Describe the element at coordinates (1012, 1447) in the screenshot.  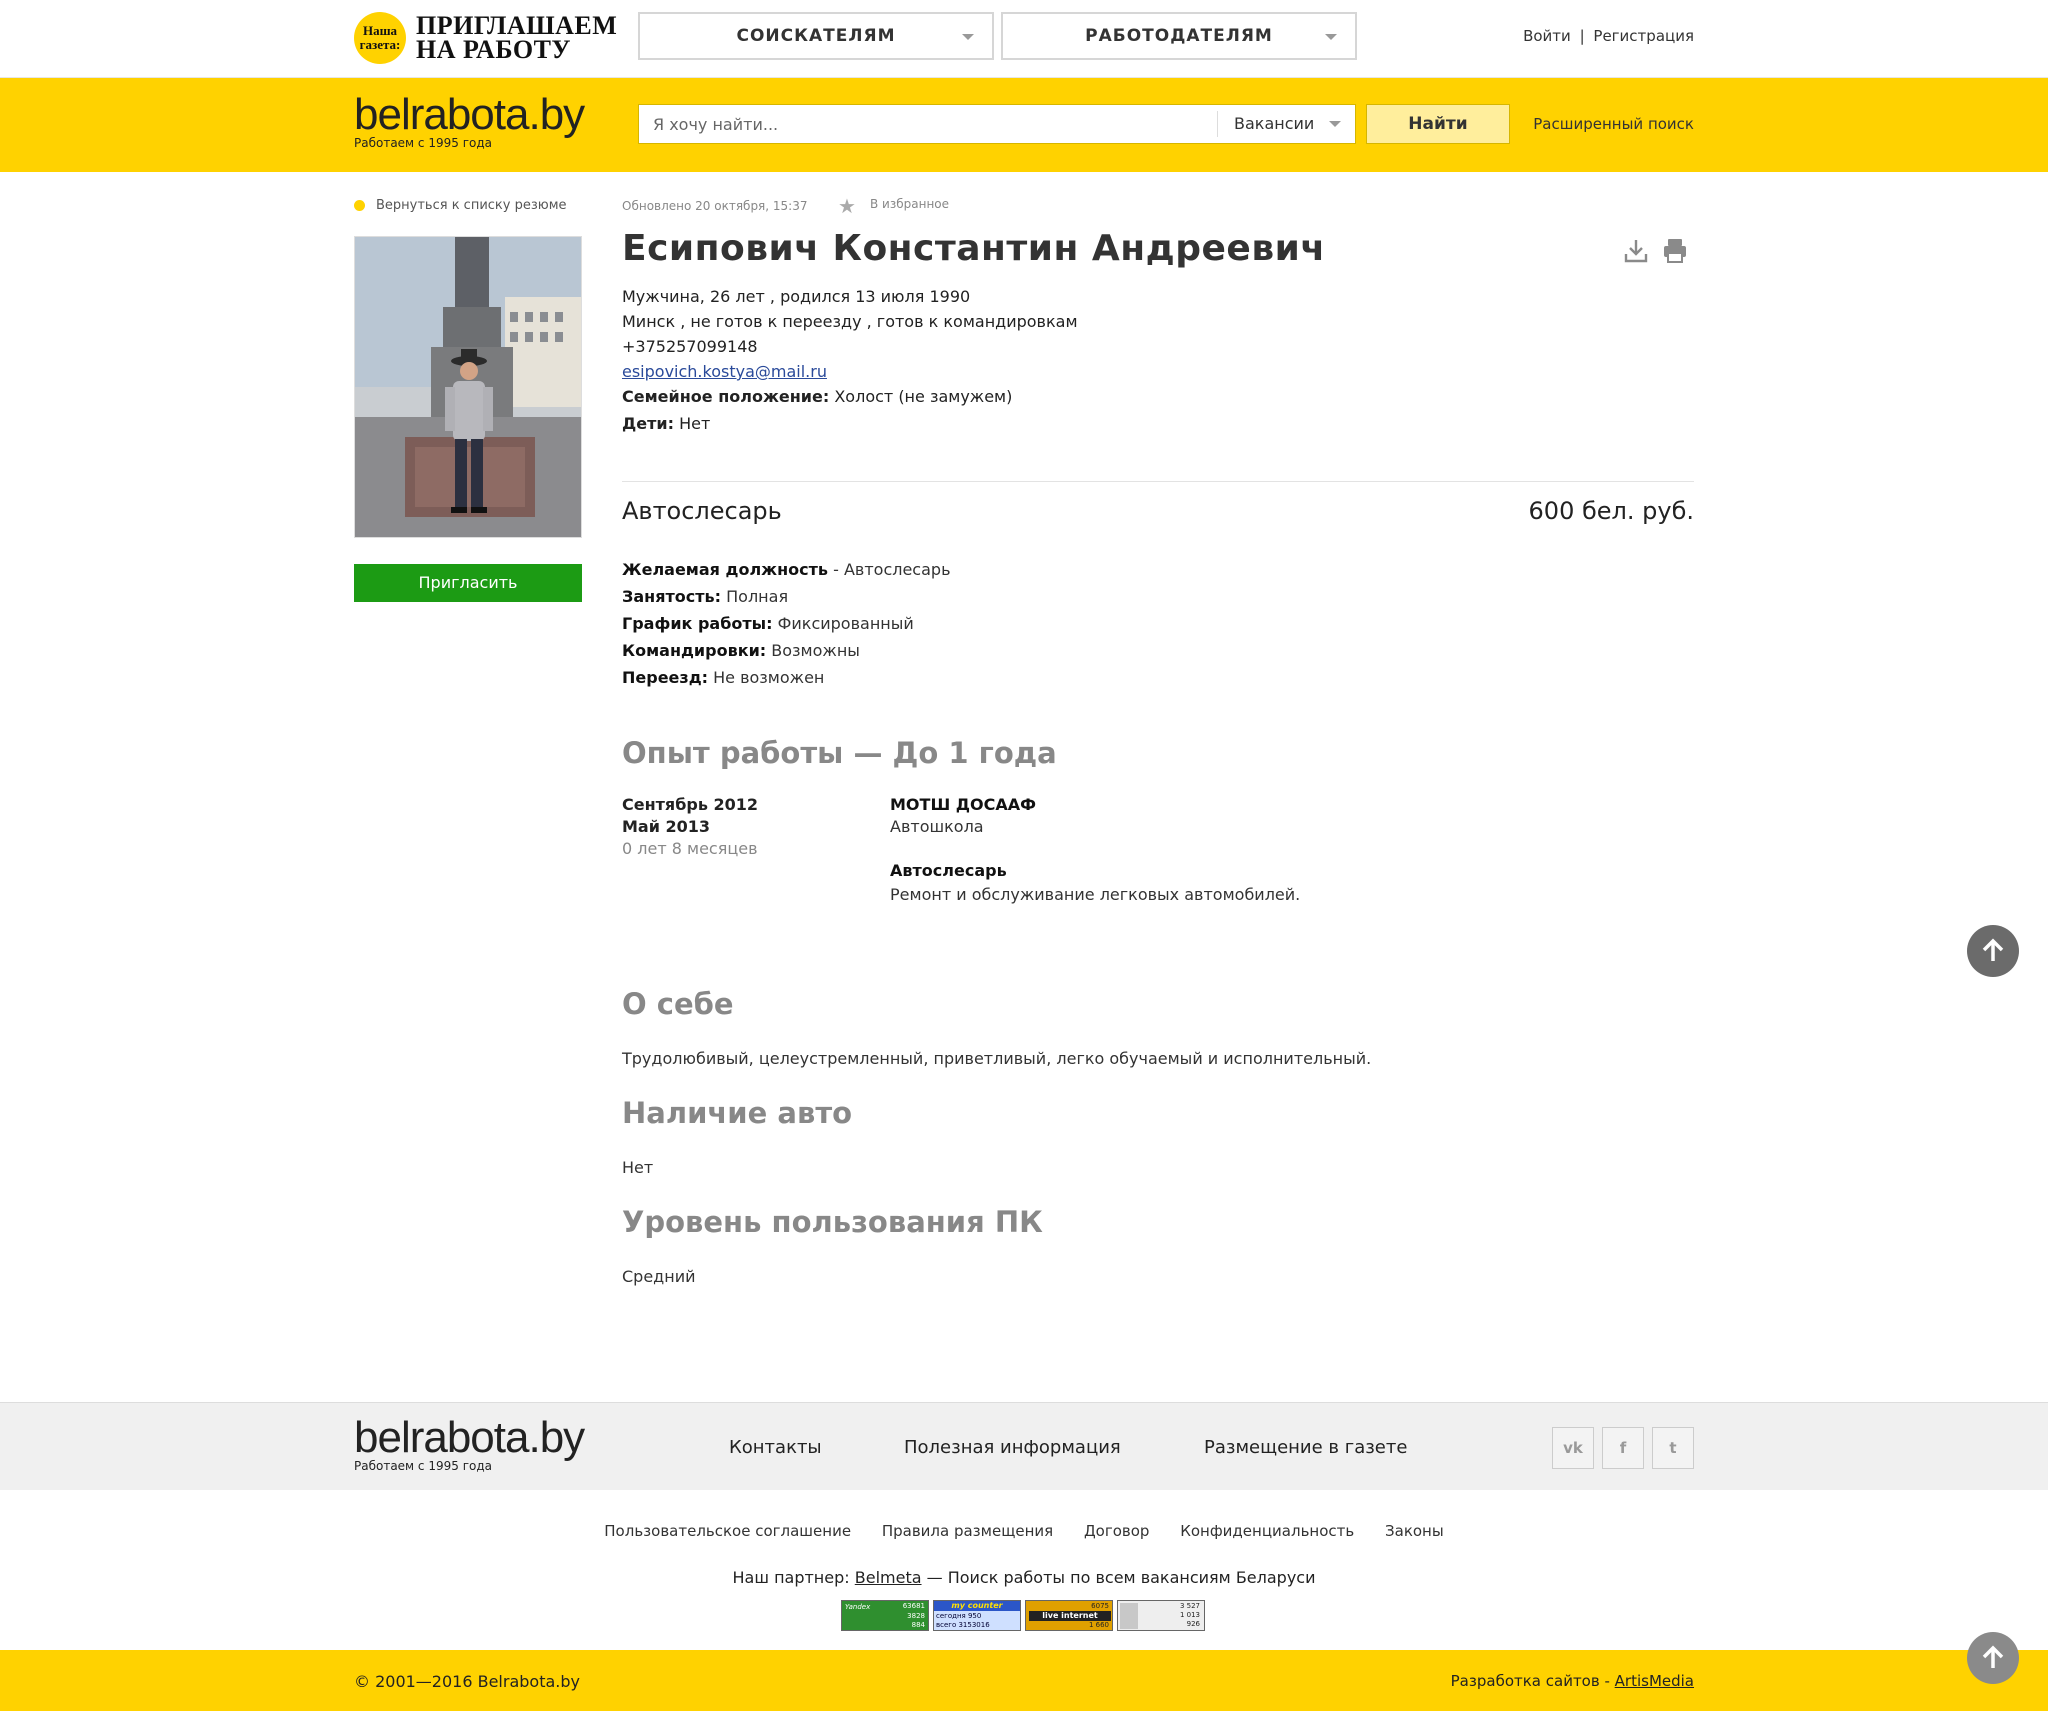
I see `footer-link-useful-info: Полезная информация` at that location.